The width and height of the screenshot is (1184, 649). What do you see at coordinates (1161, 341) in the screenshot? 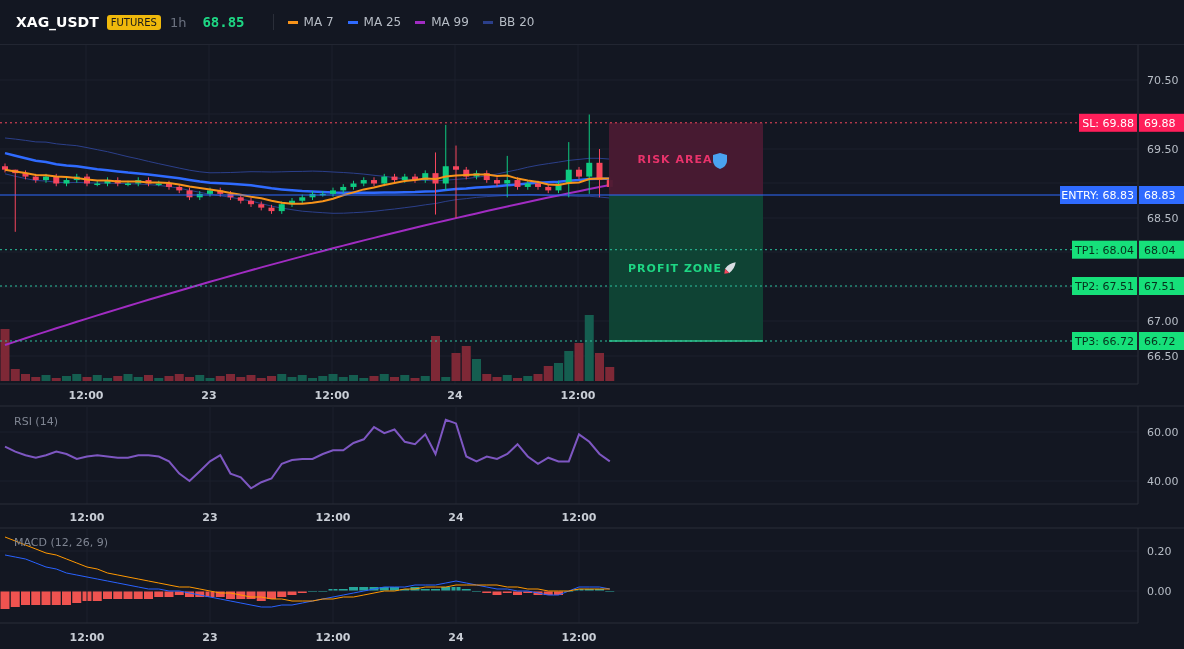
I see `axis-price-tag: 66.72` at bounding box center [1161, 341].